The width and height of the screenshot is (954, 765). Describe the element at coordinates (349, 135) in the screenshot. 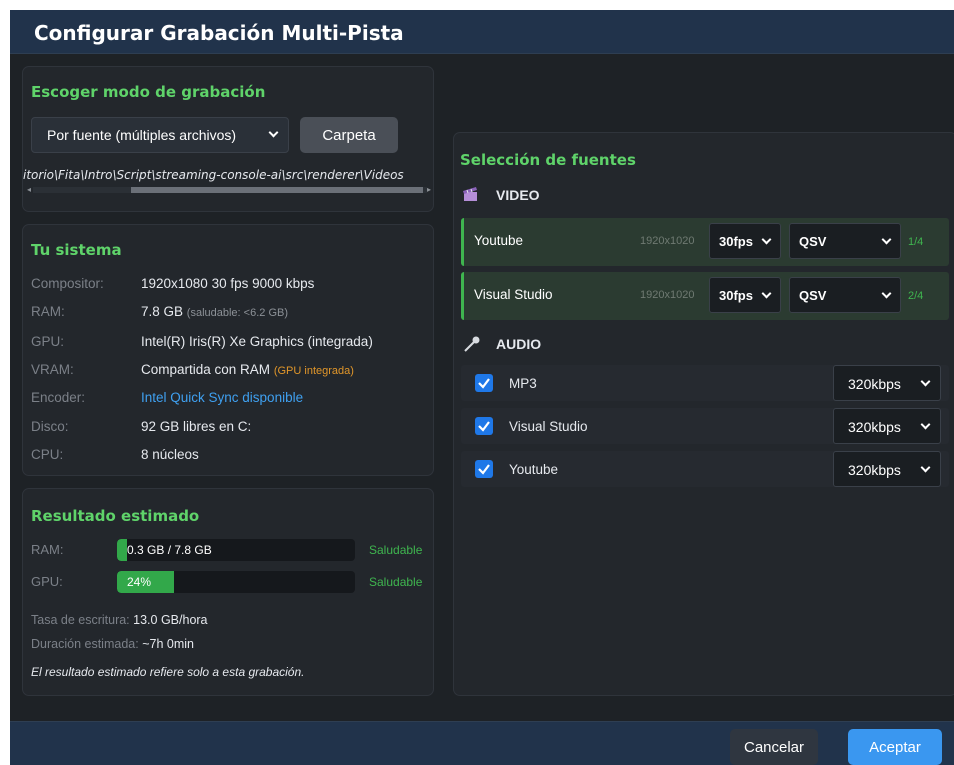

I see `folder-button: Carpeta` at that location.